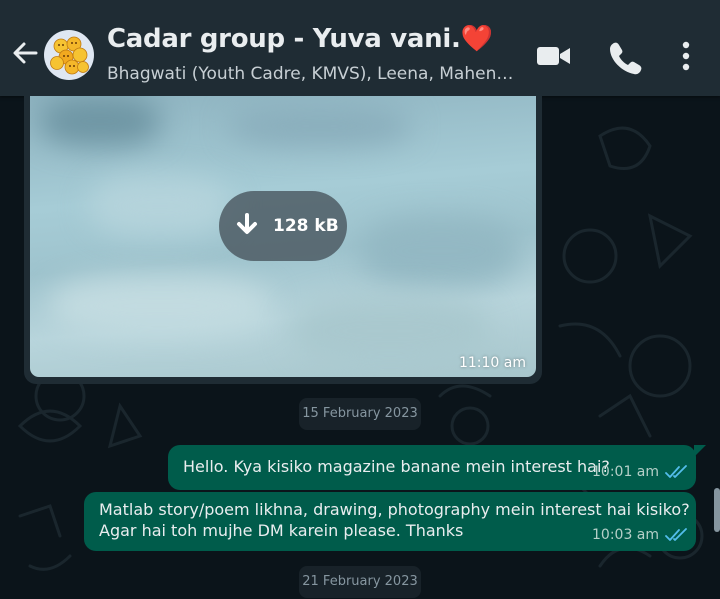  Describe the element at coordinates (624, 56) in the screenshot. I see `voice-call-icon` at that location.